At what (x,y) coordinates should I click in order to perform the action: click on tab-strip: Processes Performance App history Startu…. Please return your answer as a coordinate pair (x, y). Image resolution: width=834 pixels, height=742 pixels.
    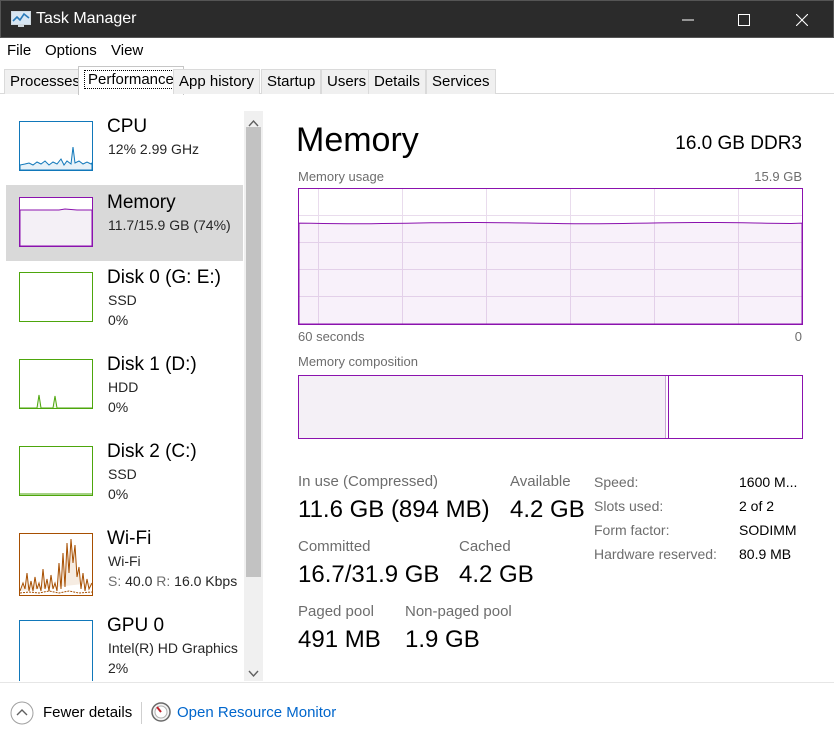
    Looking at the image, I should click on (417, 79).